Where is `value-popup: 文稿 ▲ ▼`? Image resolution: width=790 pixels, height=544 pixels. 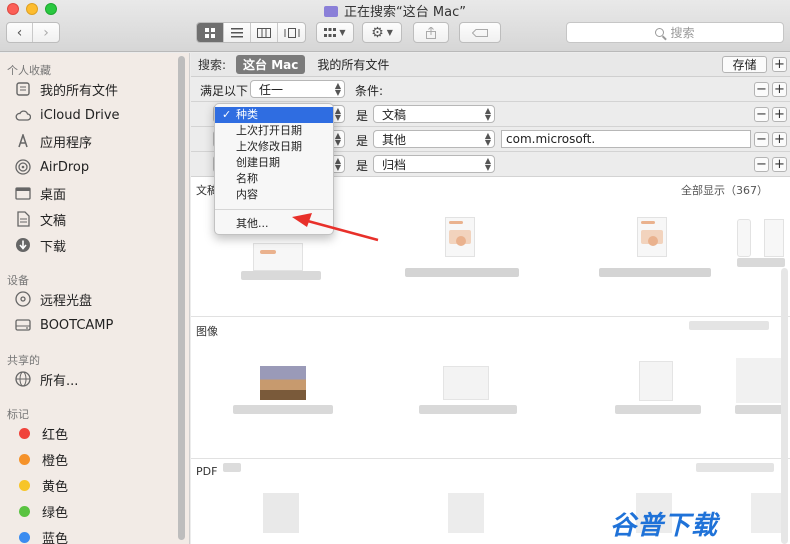
value-popup: 文稿 ▲ ▼ is located at coordinates (434, 114).